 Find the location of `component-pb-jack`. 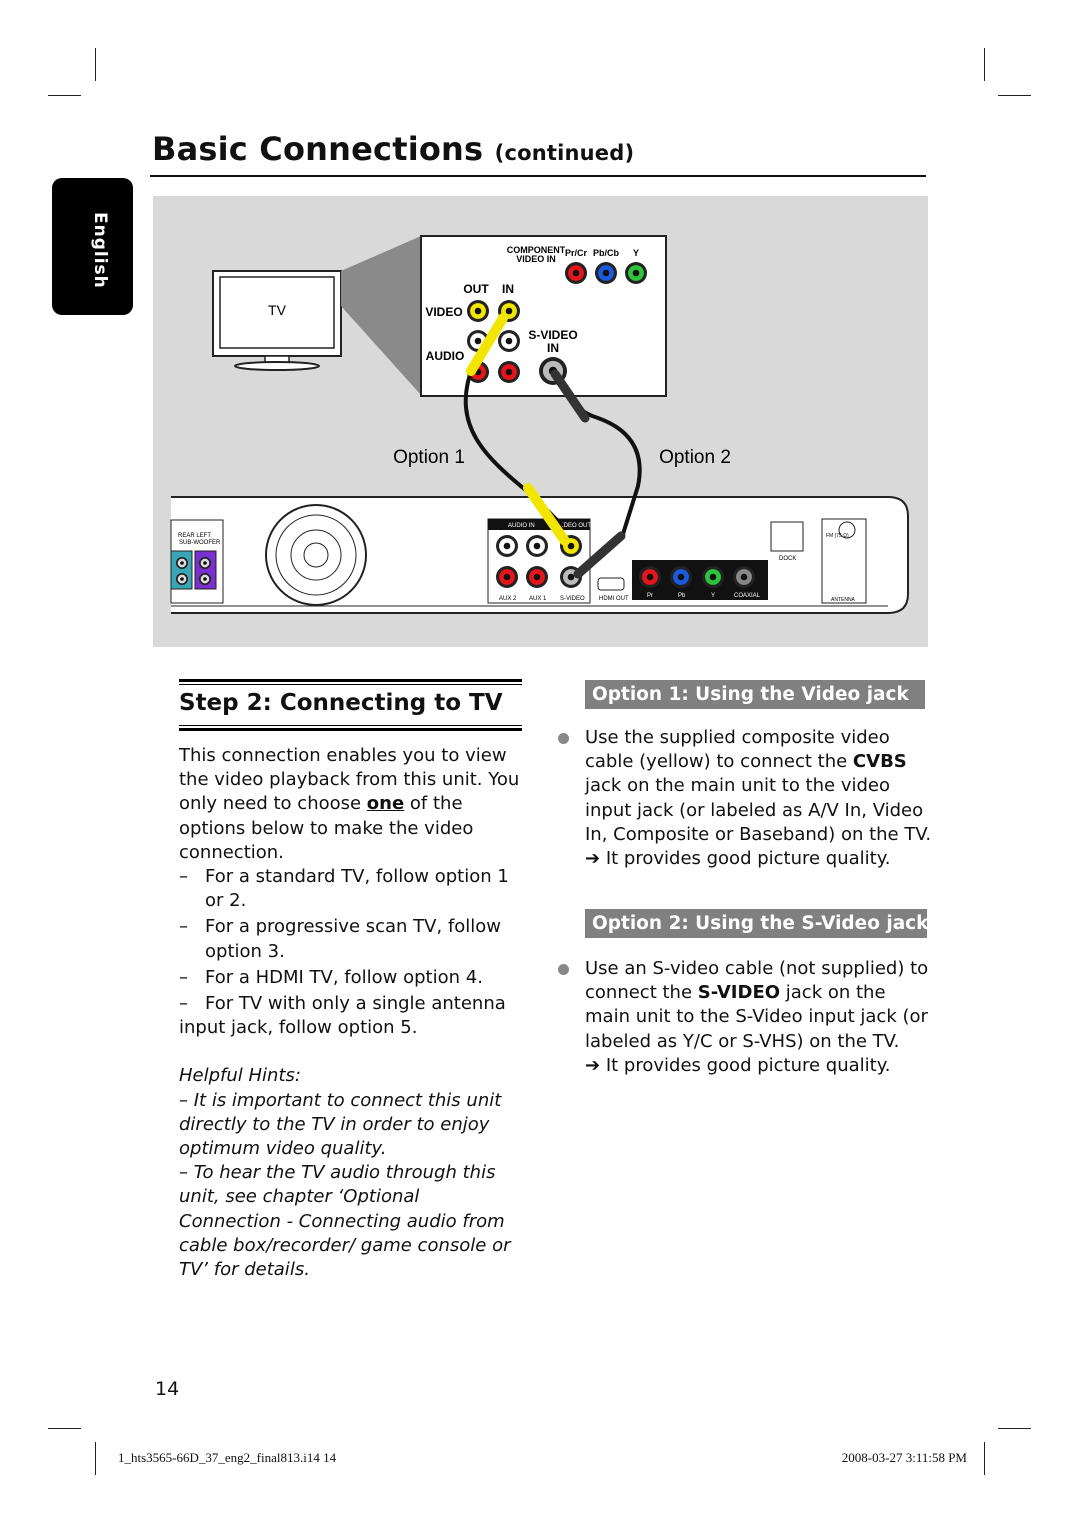

component-pb-jack is located at coordinates (606, 273).